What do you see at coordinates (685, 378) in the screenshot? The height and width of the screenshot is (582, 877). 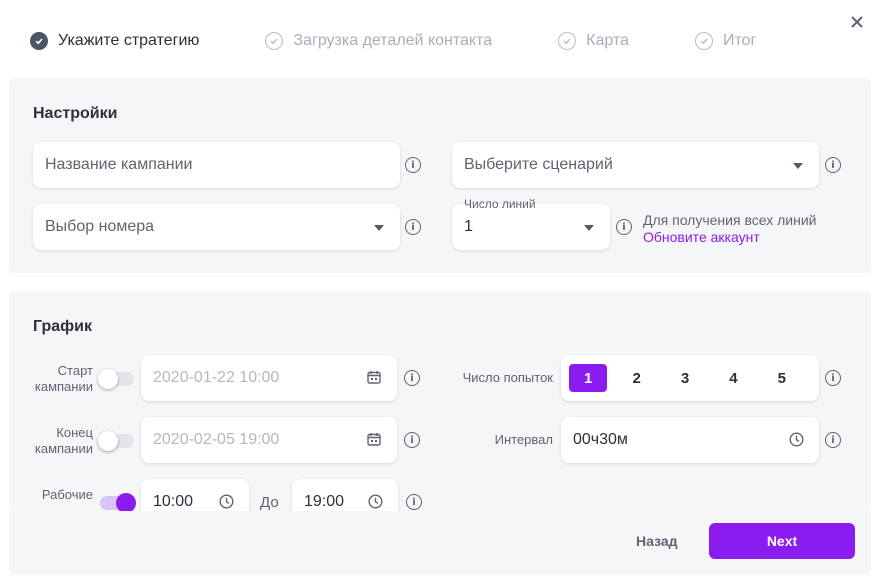 I see `attempt-option: 3` at bounding box center [685, 378].